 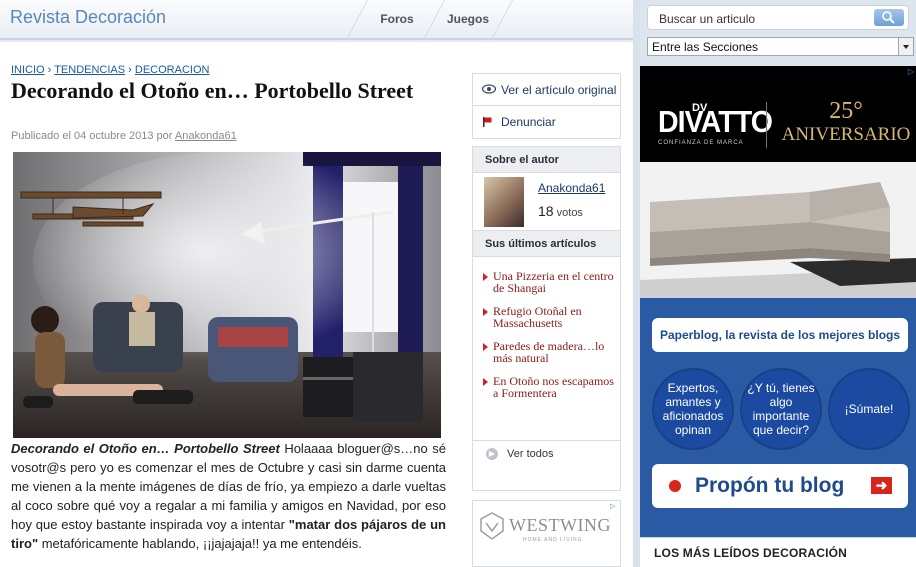 I want to click on nav-separator, so click(x=357, y=19).